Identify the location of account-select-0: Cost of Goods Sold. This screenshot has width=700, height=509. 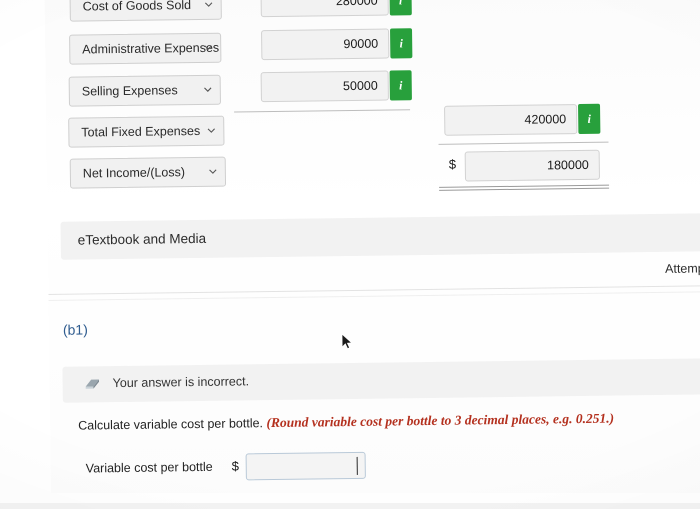
(145, 11).